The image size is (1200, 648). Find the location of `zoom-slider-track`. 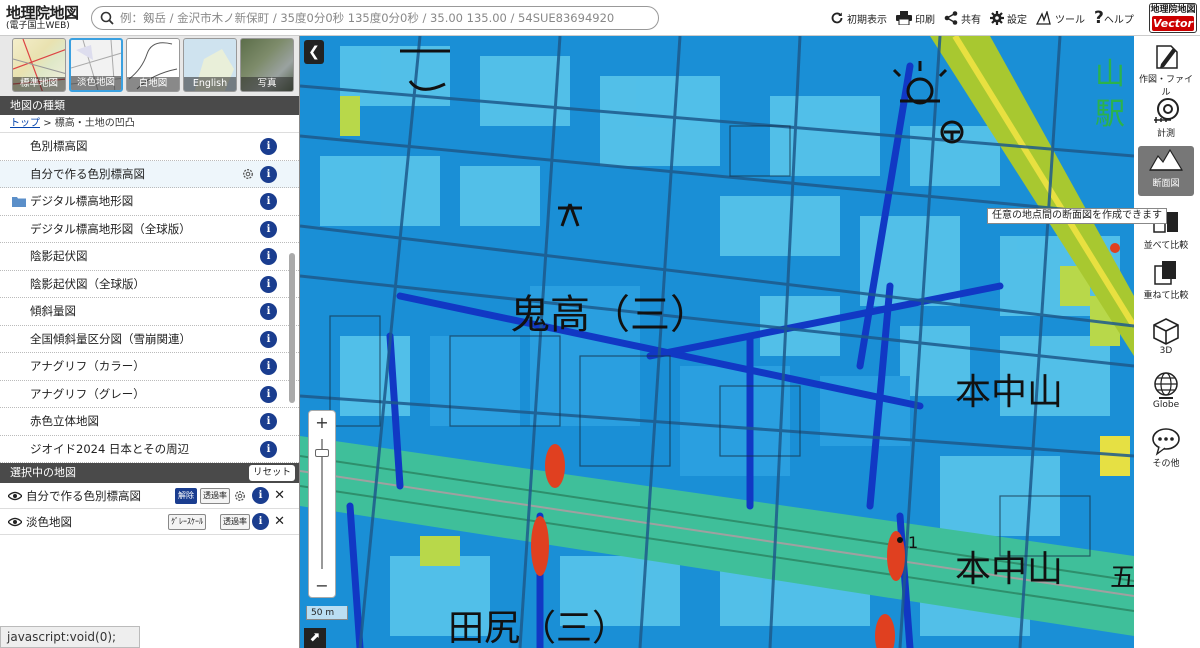

zoom-slider-track is located at coordinates (322, 504).